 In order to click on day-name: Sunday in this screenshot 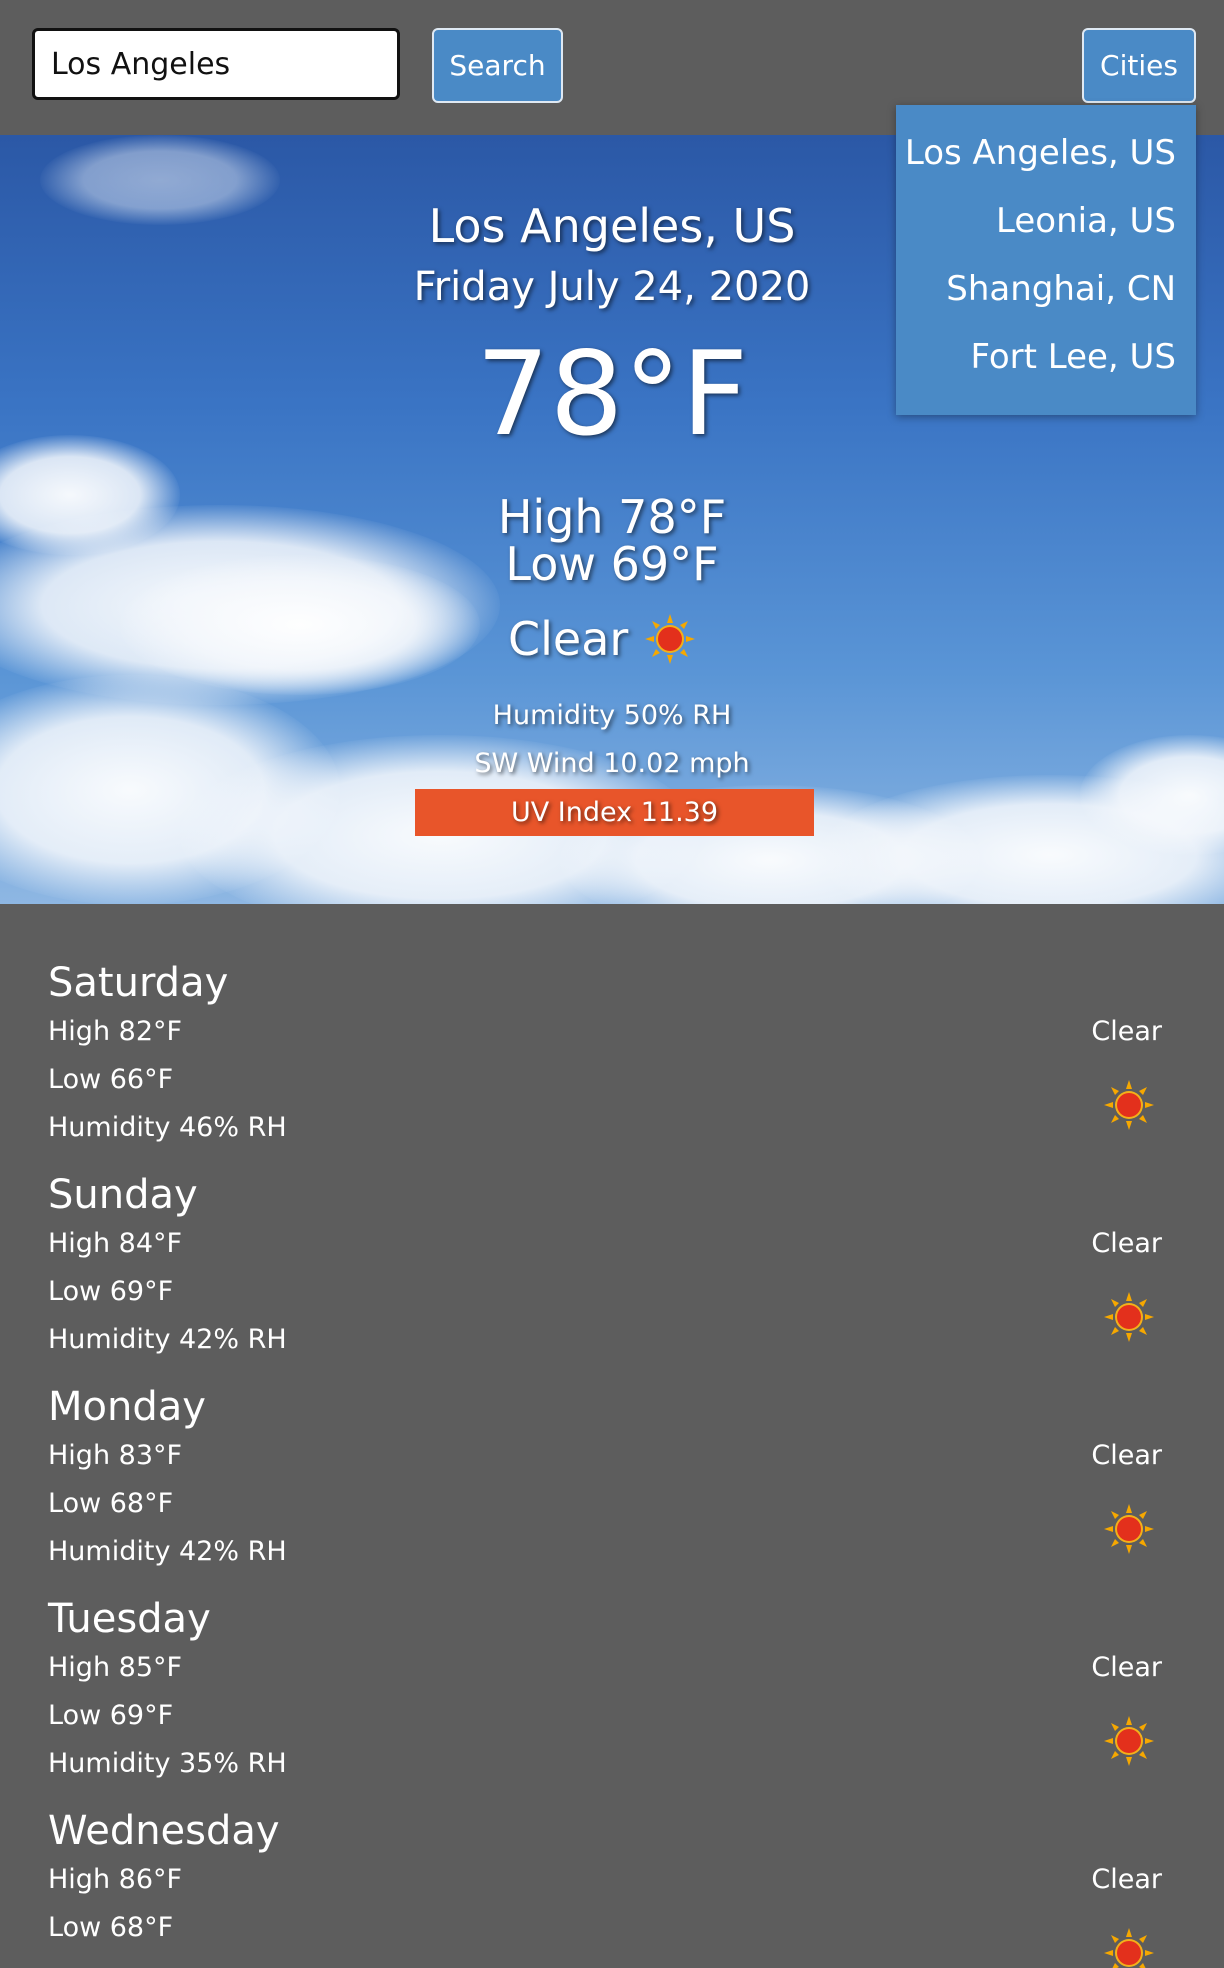, I will do `click(123, 1195)`.